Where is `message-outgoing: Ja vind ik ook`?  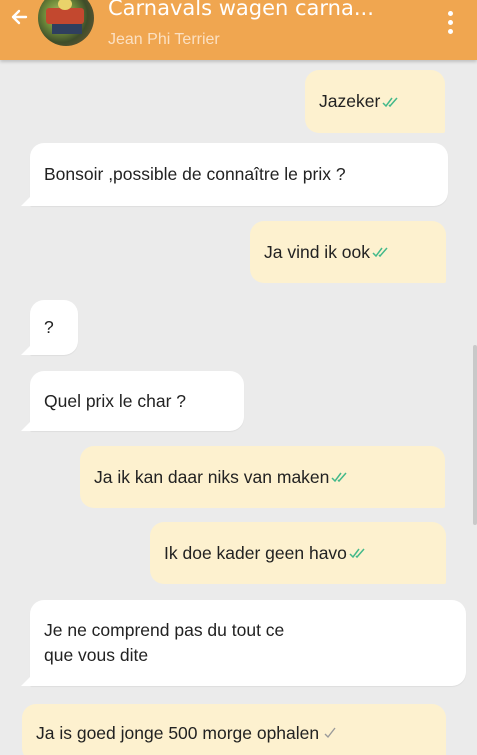 message-outgoing: Ja vind ik ook is located at coordinates (348, 252).